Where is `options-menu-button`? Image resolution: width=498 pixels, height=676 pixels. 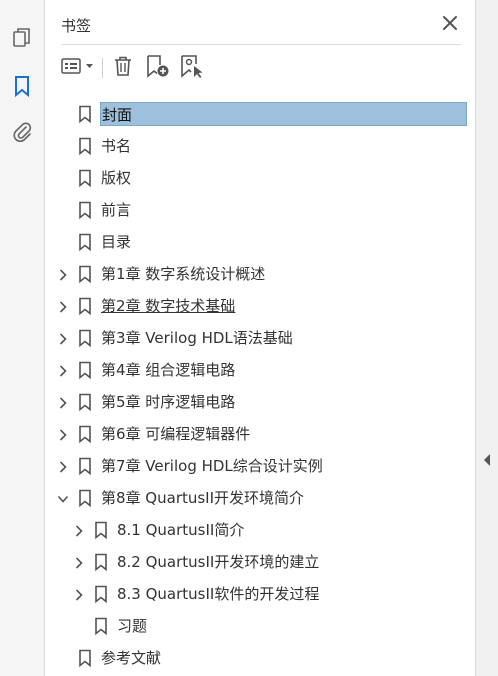
options-menu-button is located at coordinates (79, 68).